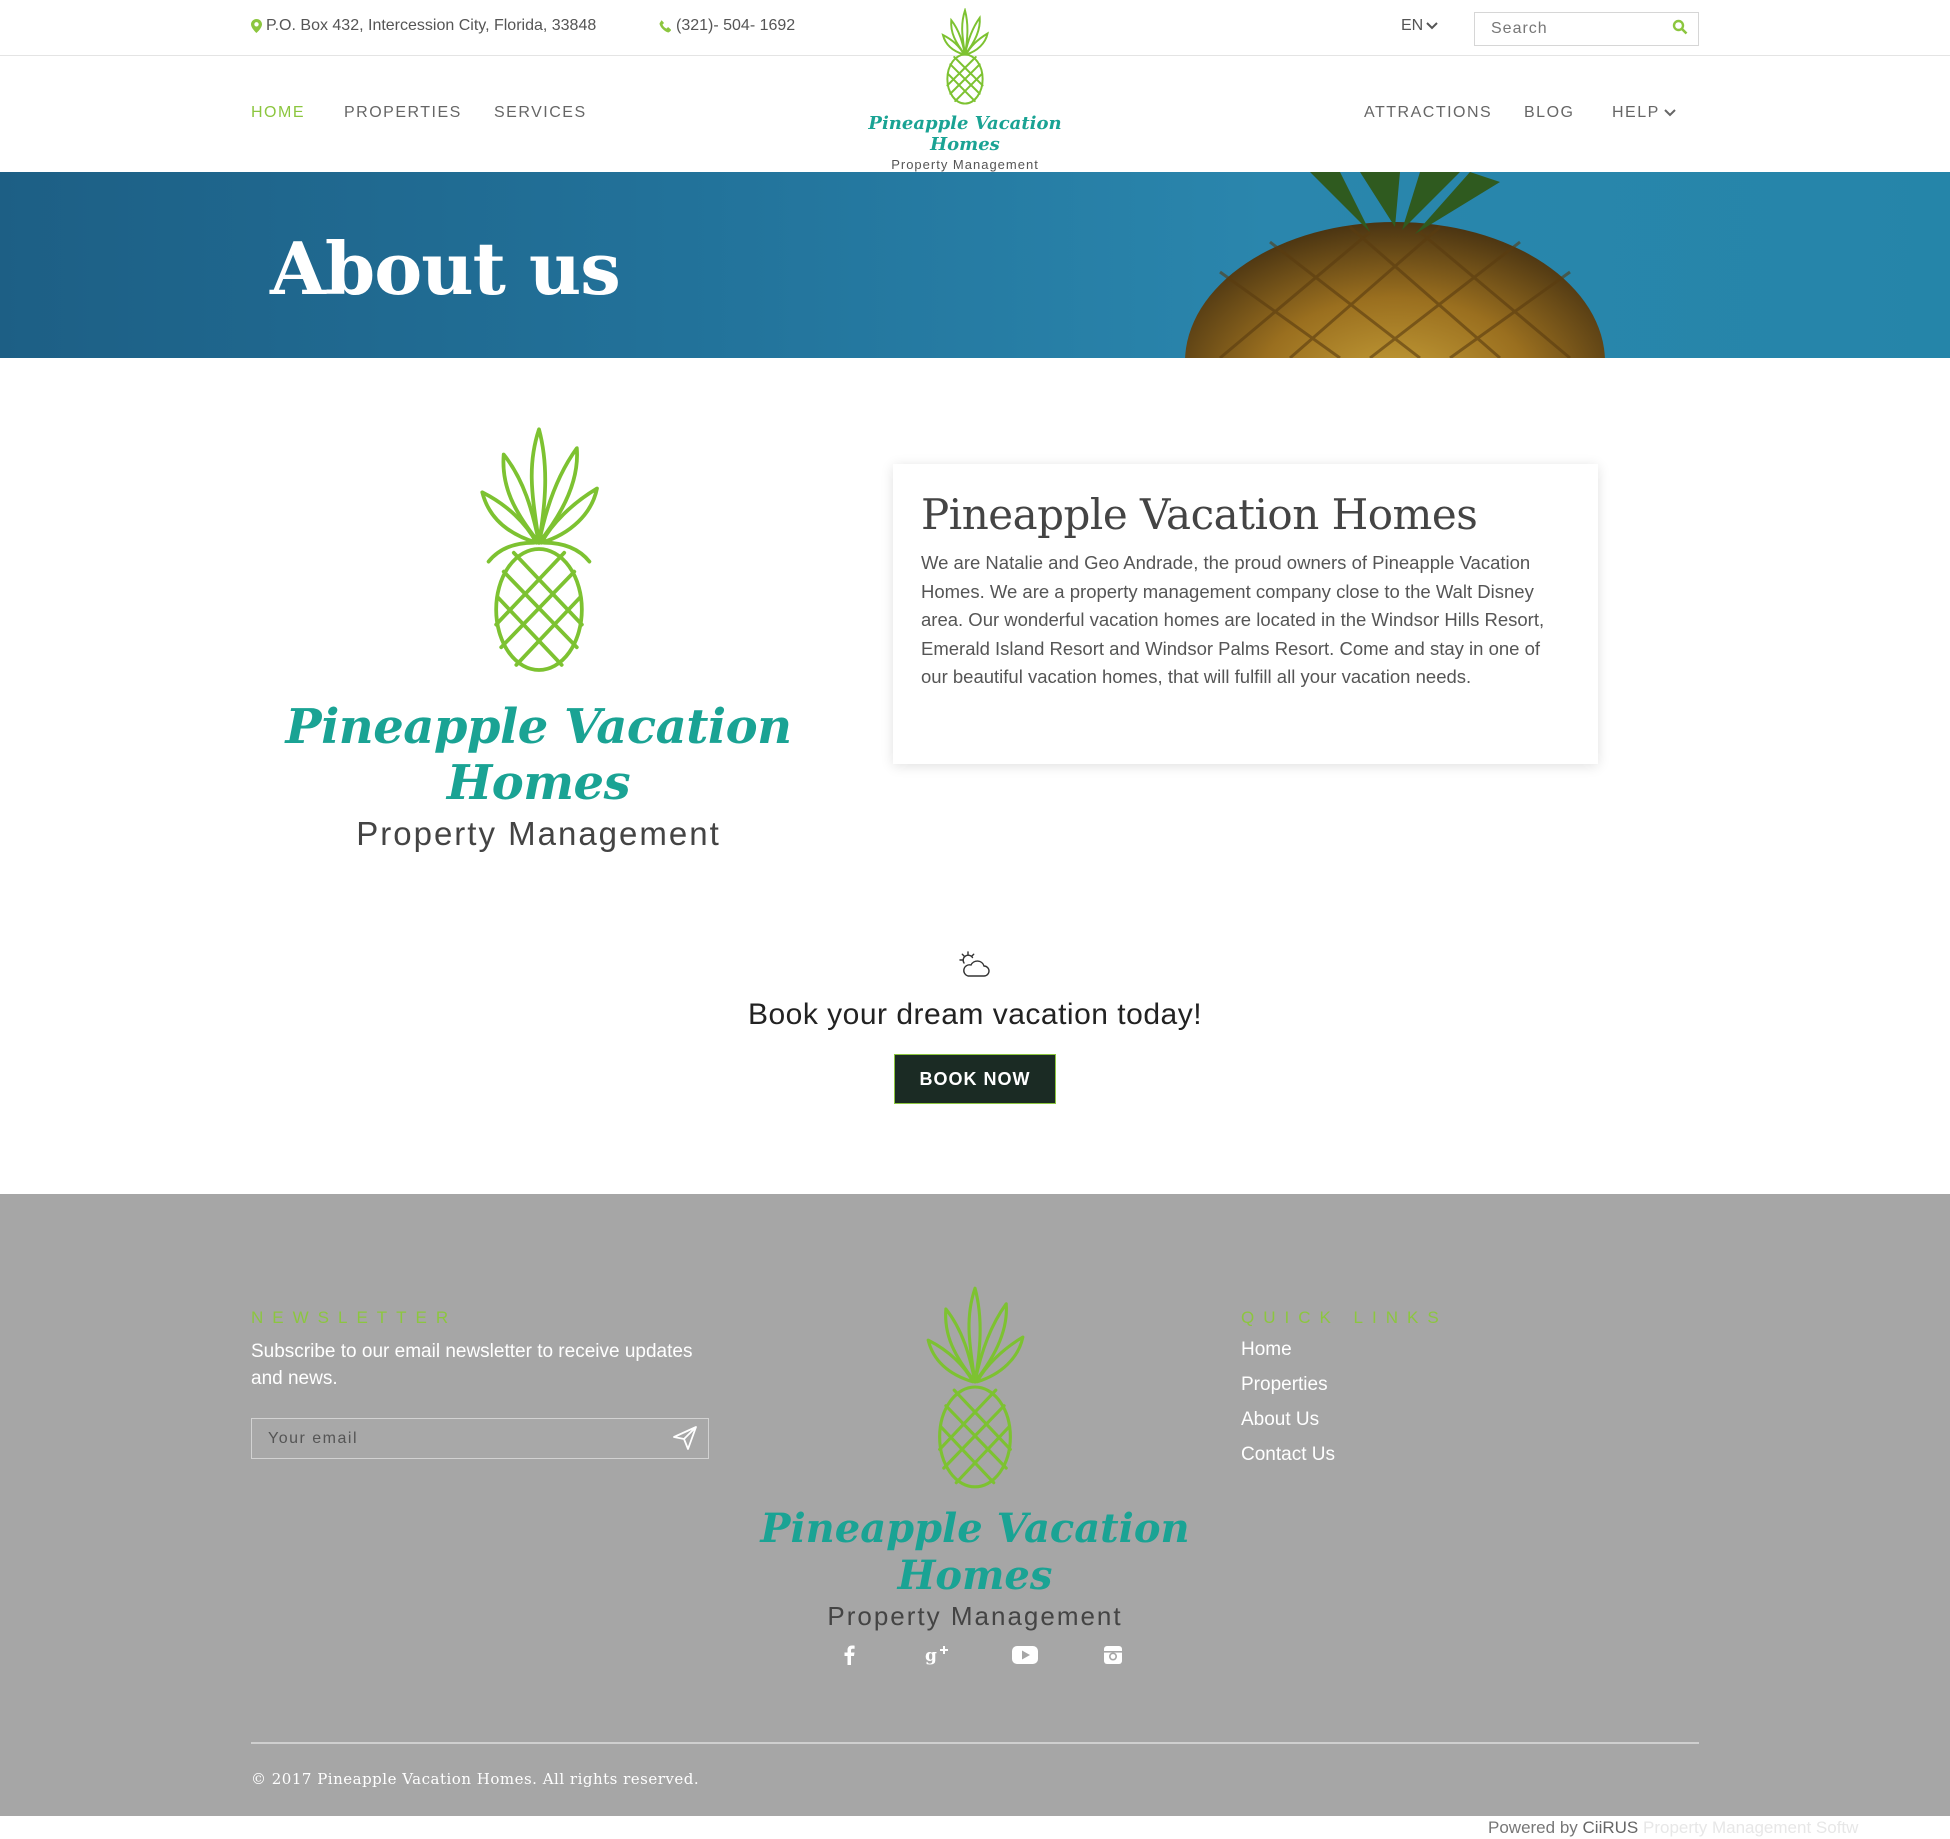 The width and height of the screenshot is (1950, 1839). What do you see at coordinates (1344, 1317) in the screenshot?
I see `quick-links-heading: QUICK LINKS` at bounding box center [1344, 1317].